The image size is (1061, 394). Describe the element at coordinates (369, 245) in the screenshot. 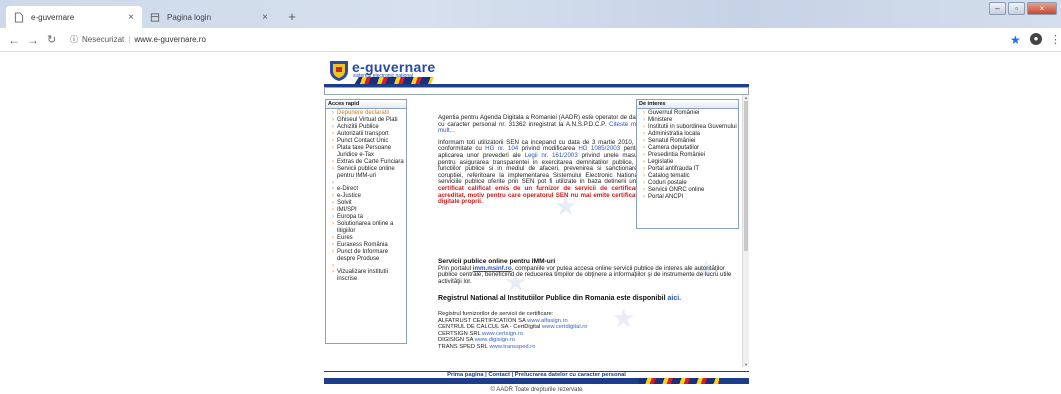

I see `list-item: Euraxess România` at that location.